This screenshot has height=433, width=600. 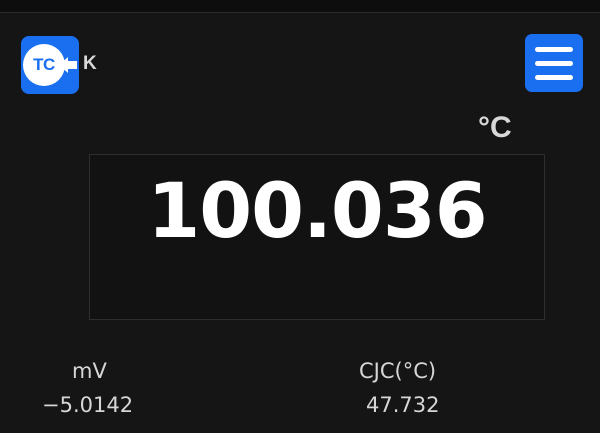 I want to click on mv-label: mV, so click(x=89, y=371).